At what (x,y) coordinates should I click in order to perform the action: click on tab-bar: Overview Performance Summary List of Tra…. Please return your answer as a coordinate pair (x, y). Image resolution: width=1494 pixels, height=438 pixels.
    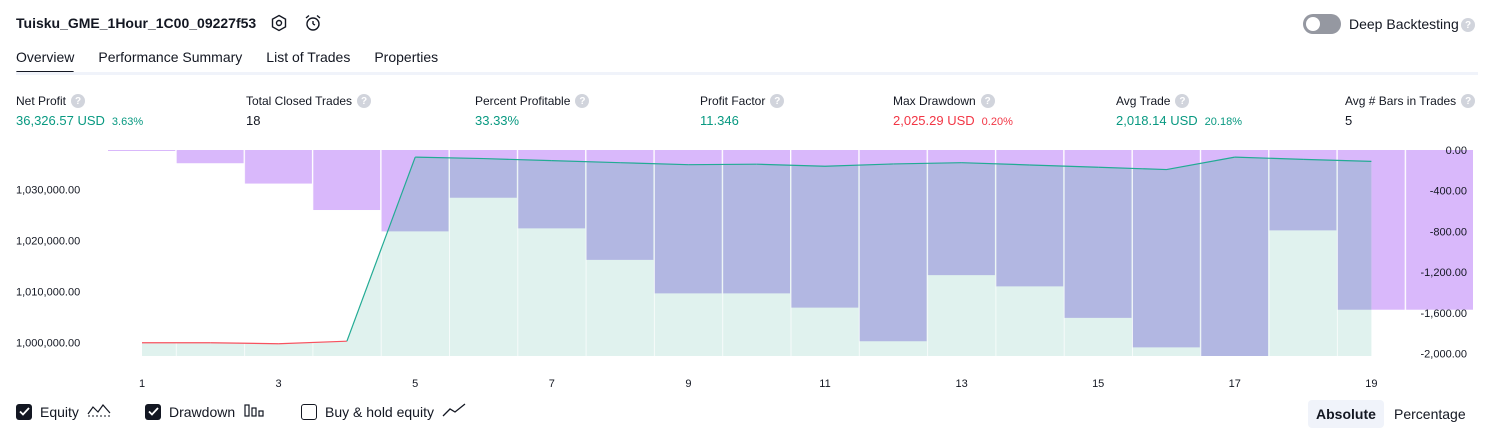
    Looking at the image, I should click on (239, 58).